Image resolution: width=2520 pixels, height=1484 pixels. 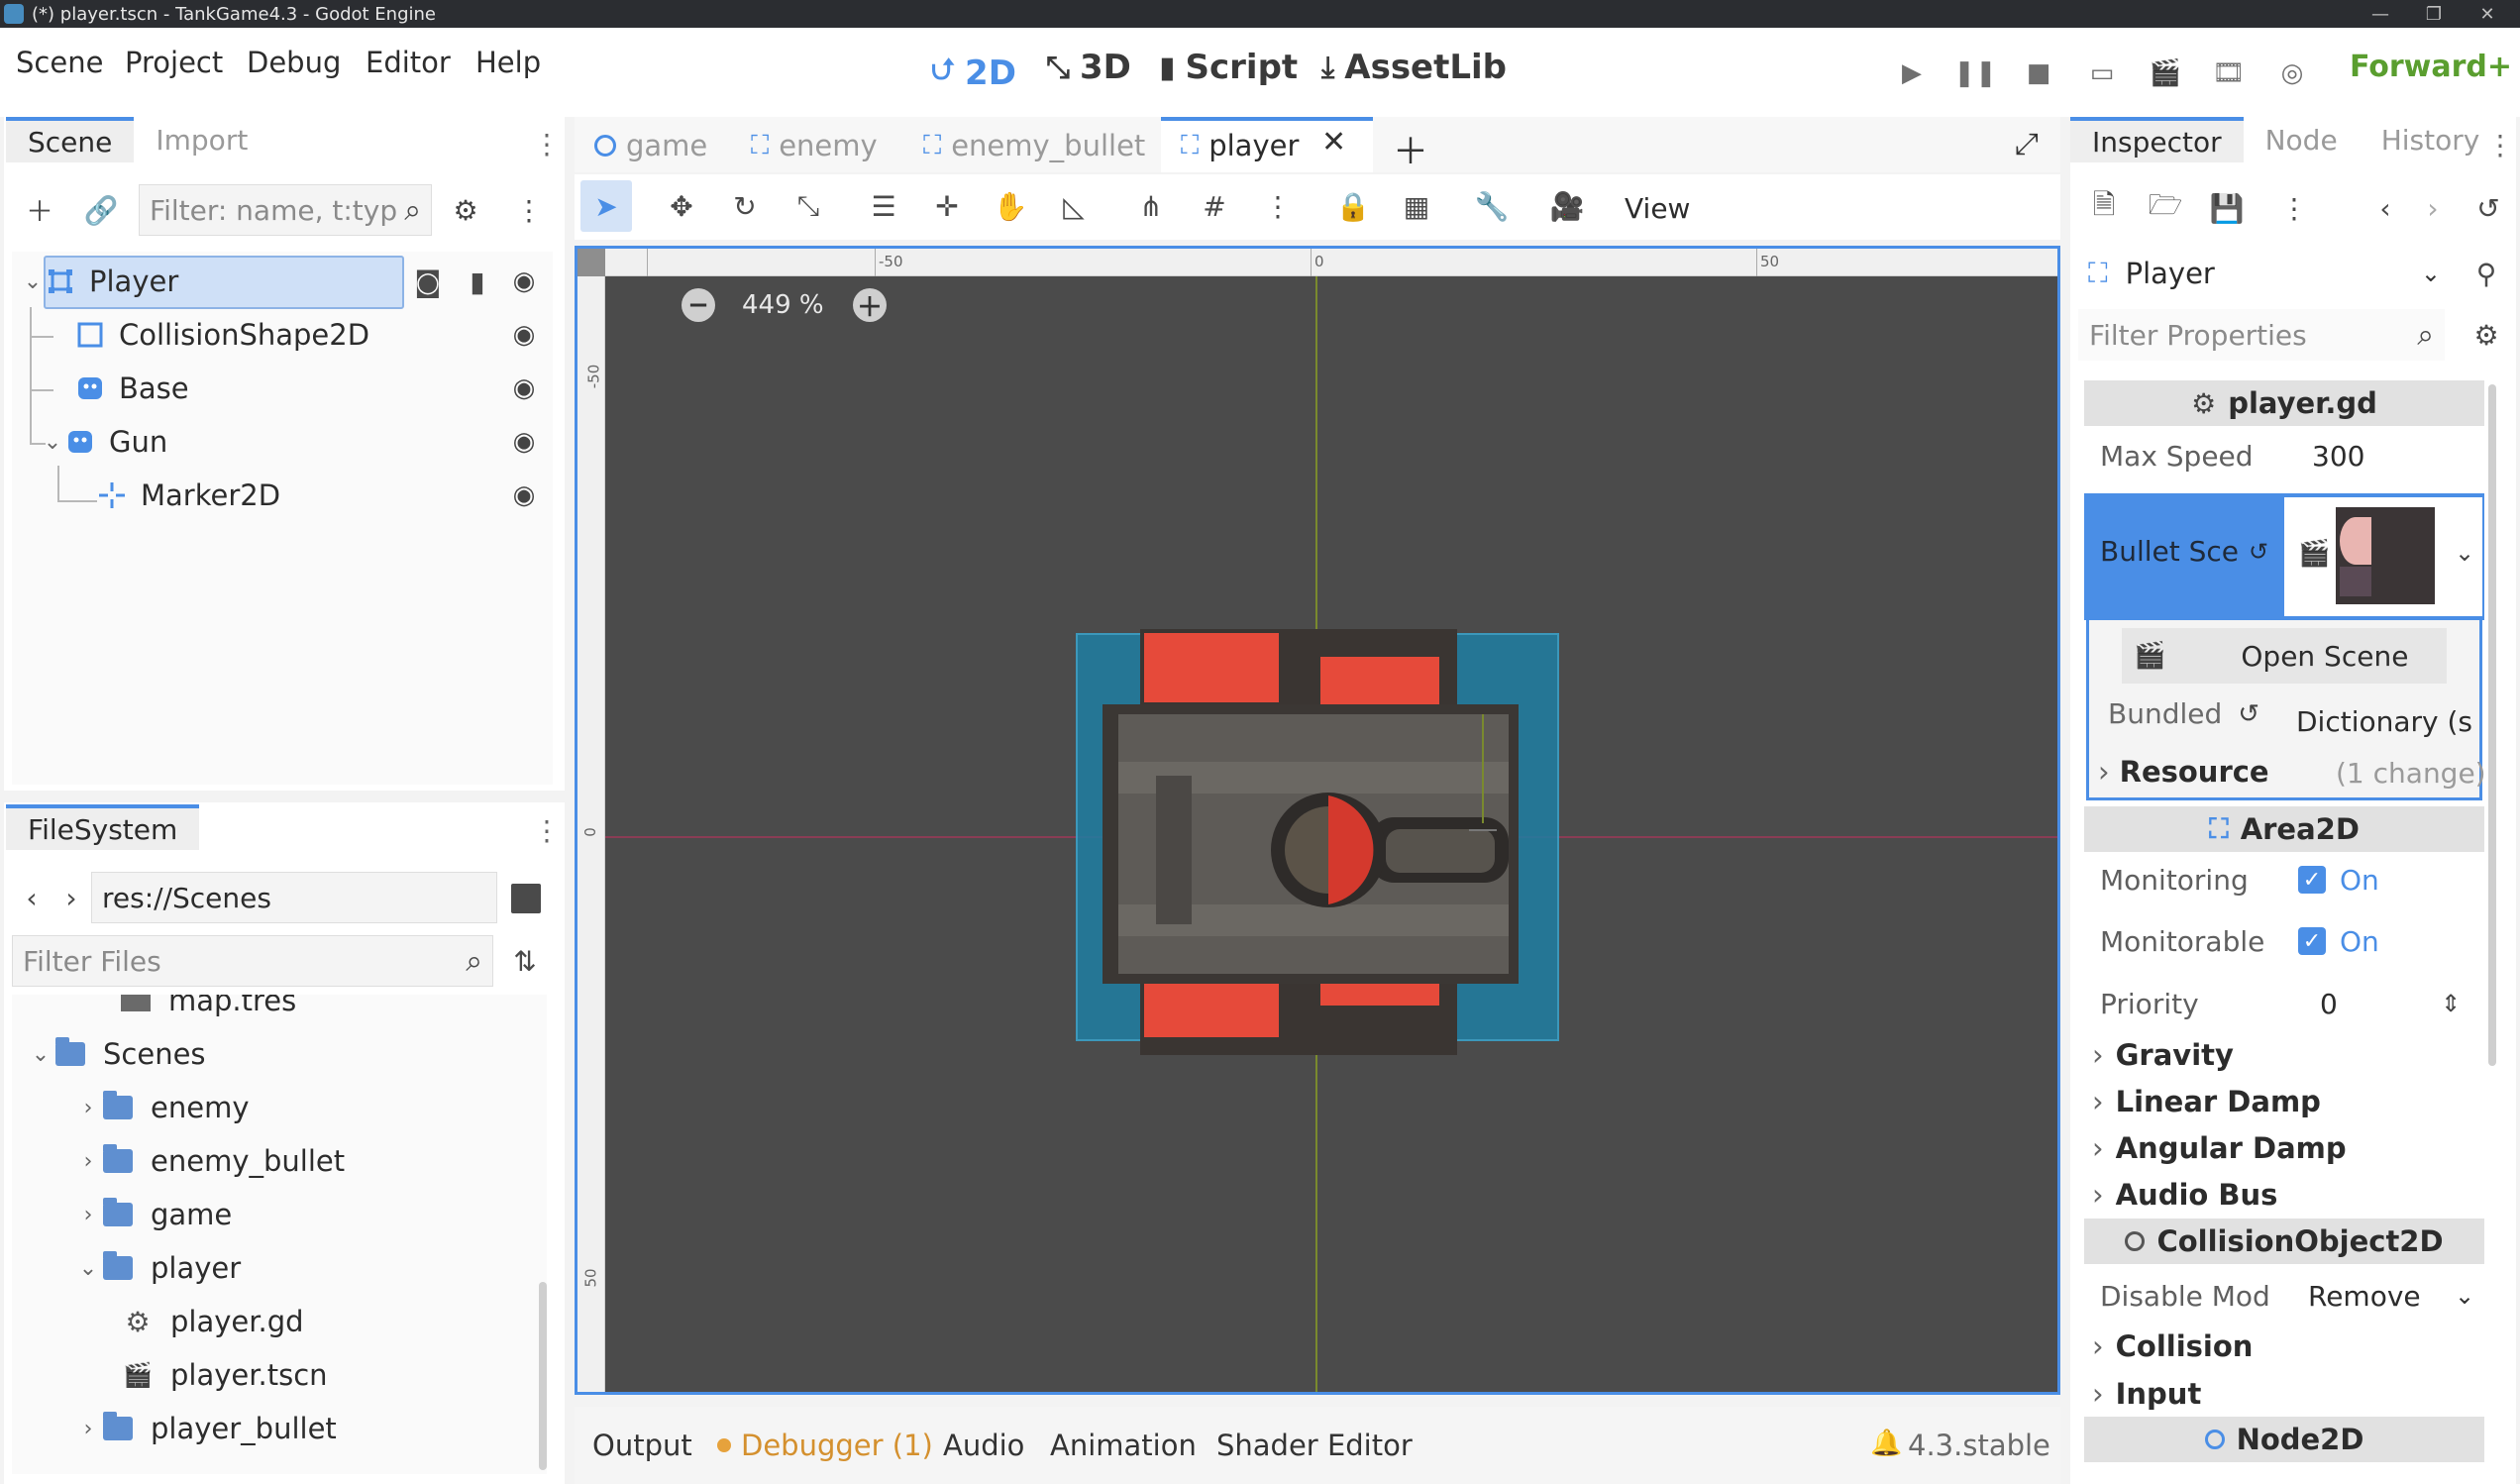 I want to click on tab-inspector: Inspector, so click(x=2157, y=140).